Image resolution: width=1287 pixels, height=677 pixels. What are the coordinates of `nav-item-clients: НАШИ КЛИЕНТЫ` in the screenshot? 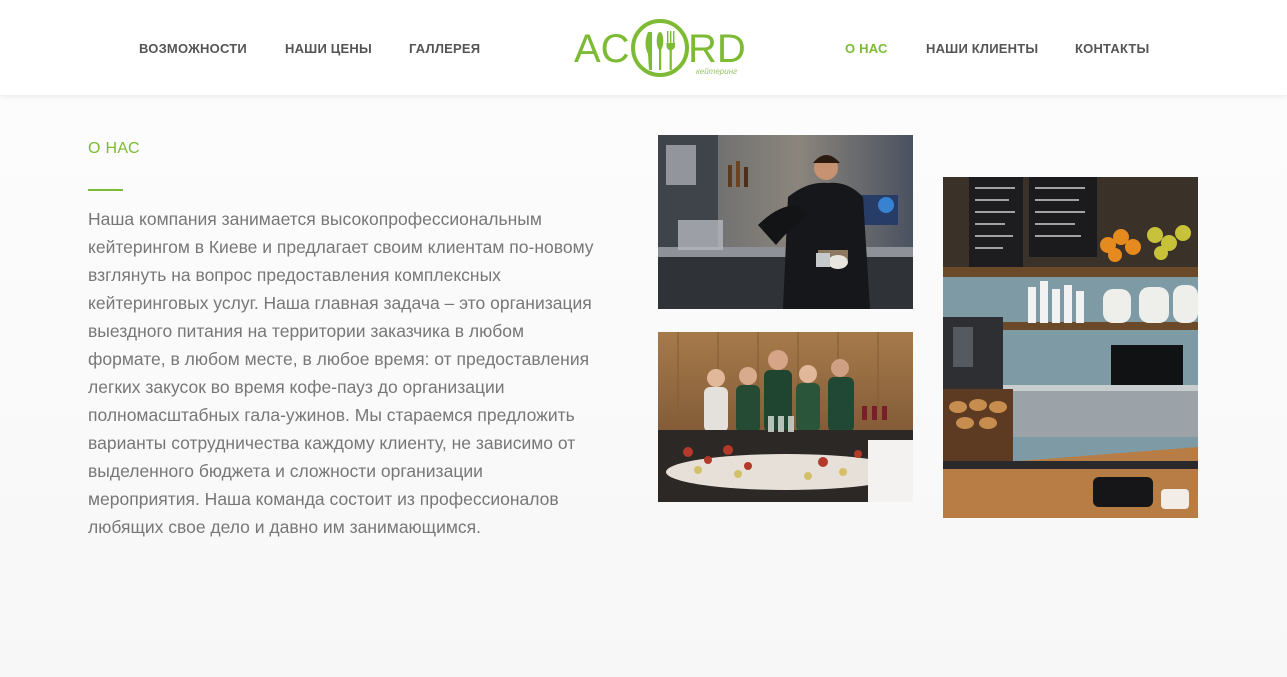 It's located at (982, 48).